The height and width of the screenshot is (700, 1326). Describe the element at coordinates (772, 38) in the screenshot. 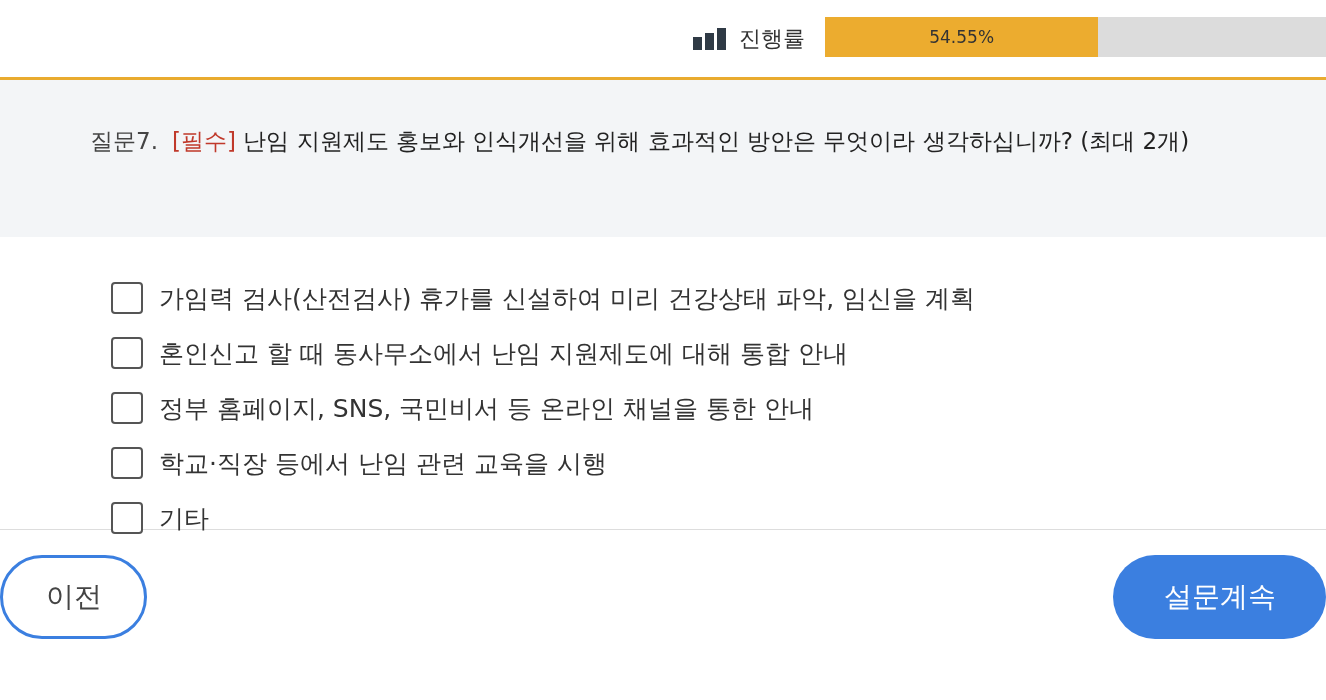

I see `progress-label: 진행률` at that location.